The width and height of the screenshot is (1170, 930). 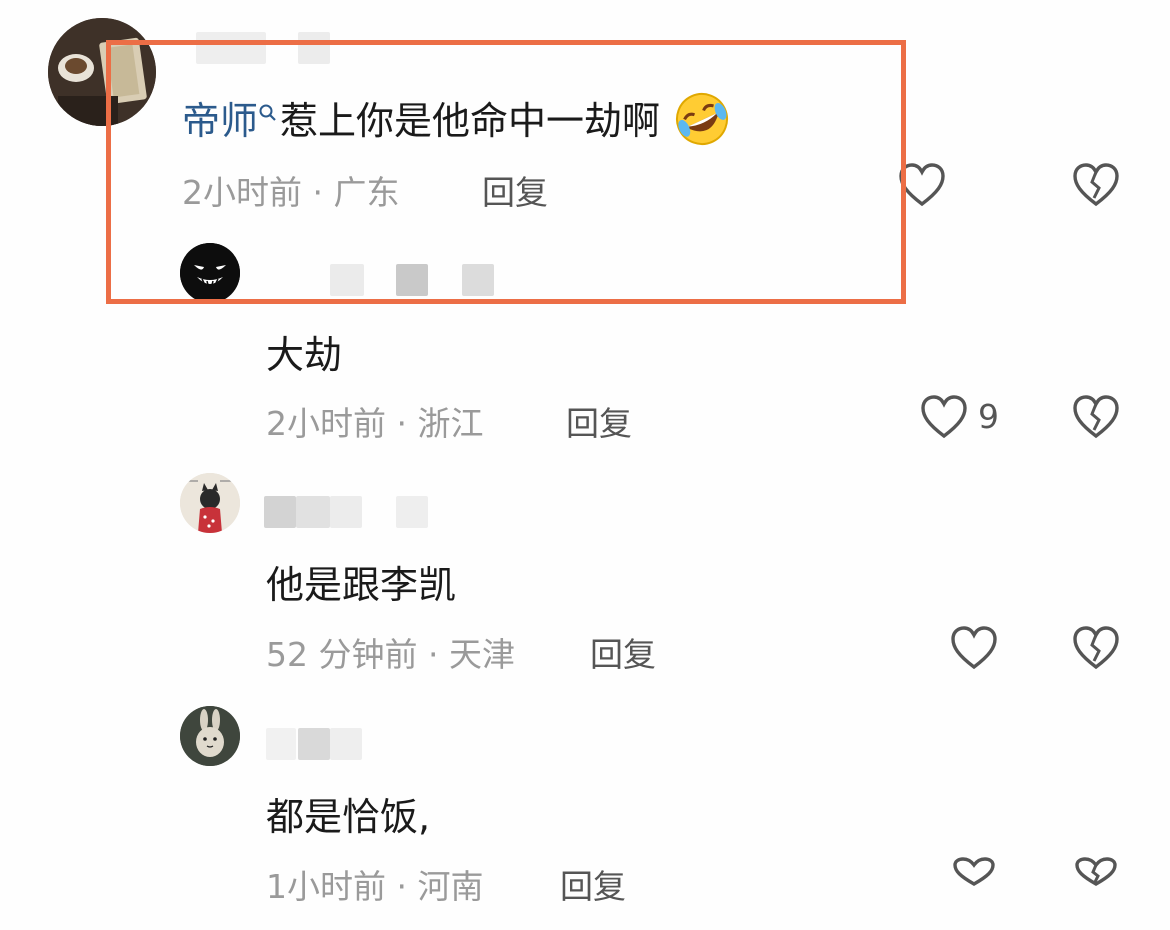 What do you see at coordinates (304, 355) in the screenshot?
I see `comment-text: 大劫` at bounding box center [304, 355].